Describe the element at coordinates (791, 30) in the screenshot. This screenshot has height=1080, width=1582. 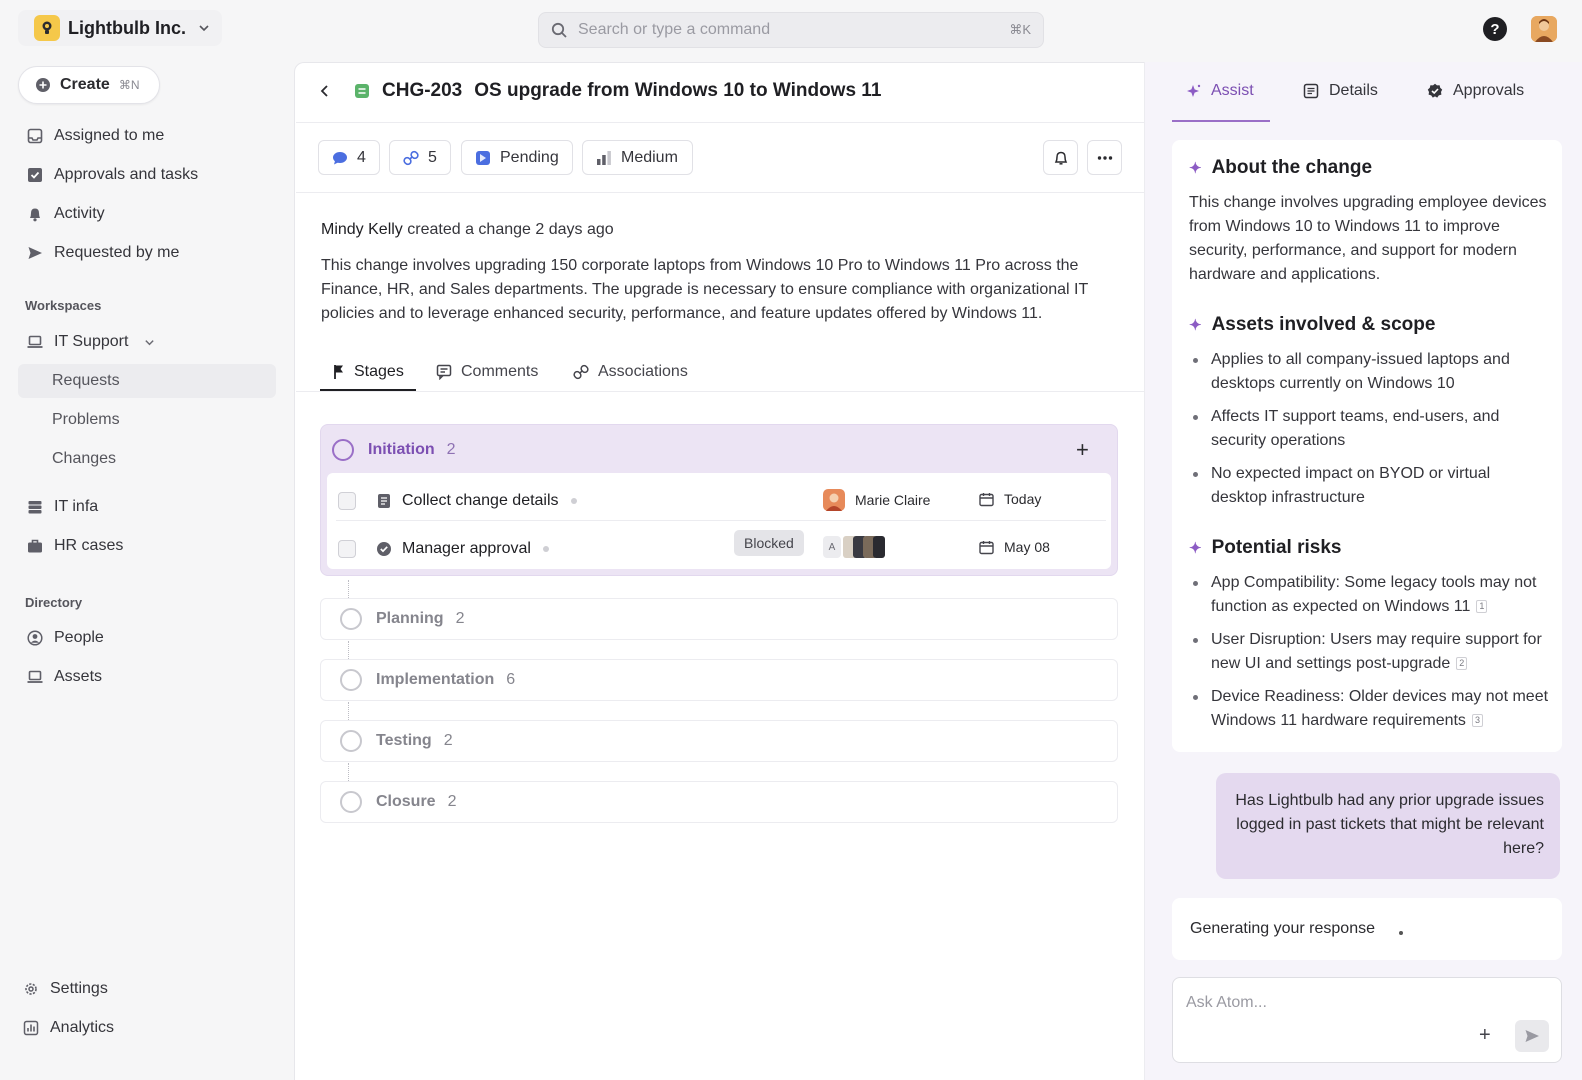
I see `search-bar: Search or type a command ⌘K` at that location.